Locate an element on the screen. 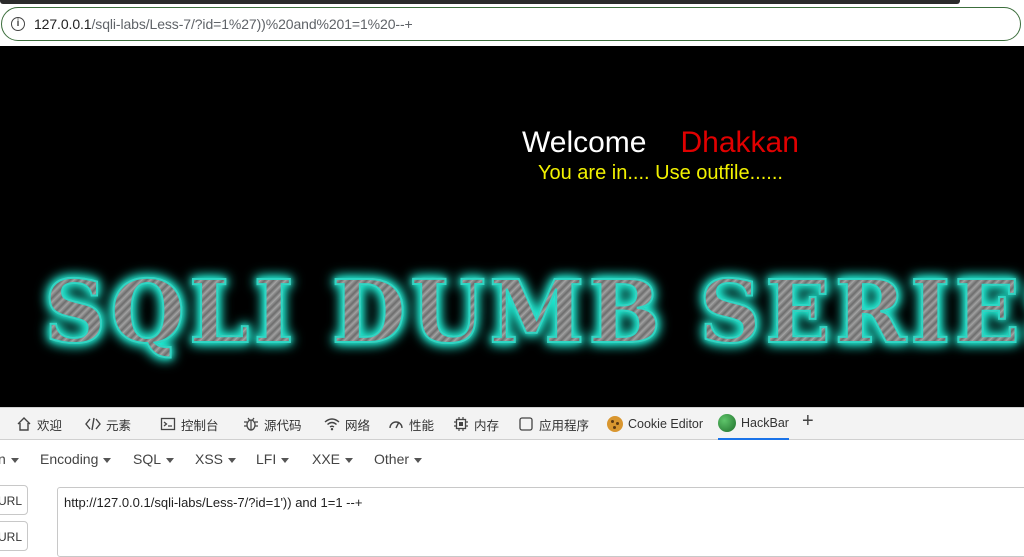 The image size is (1024, 557). menu-lfi: LFI is located at coordinates (273, 459).